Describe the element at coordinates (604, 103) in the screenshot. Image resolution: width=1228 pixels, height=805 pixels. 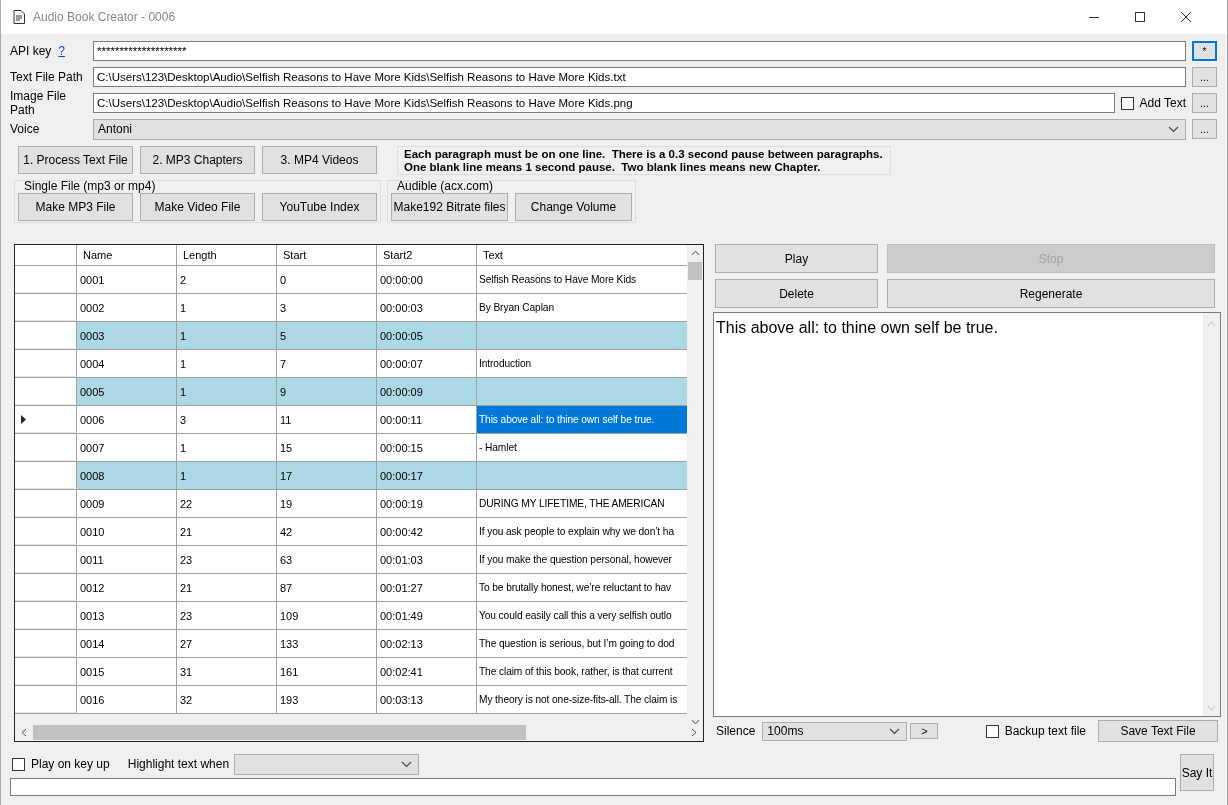
I see `path-field: C:\Users\123\Desktop\Audio\Selfish Reasons to Have More Kids\Selfish Reasons to Have More Kids.png` at that location.